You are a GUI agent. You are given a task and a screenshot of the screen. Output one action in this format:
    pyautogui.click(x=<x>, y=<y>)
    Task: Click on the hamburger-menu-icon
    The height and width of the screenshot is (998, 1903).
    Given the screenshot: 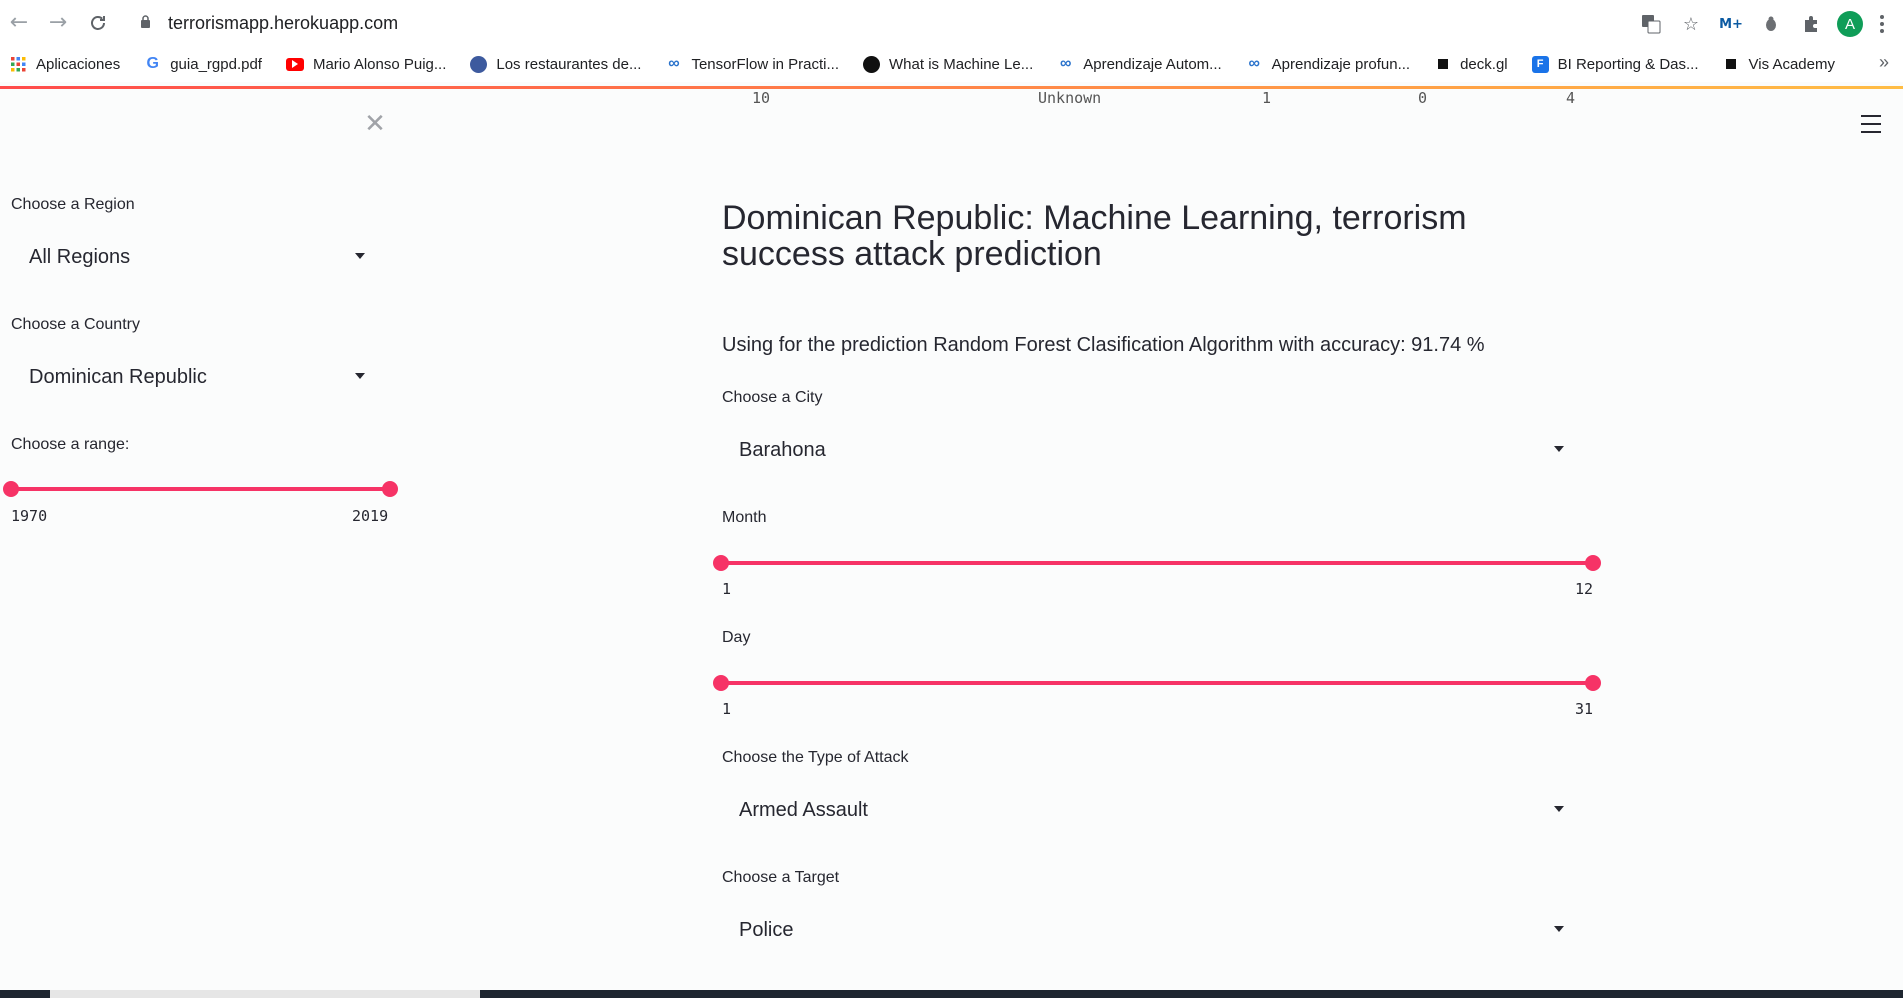 What is the action you would take?
    pyautogui.click(x=1871, y=124)
    